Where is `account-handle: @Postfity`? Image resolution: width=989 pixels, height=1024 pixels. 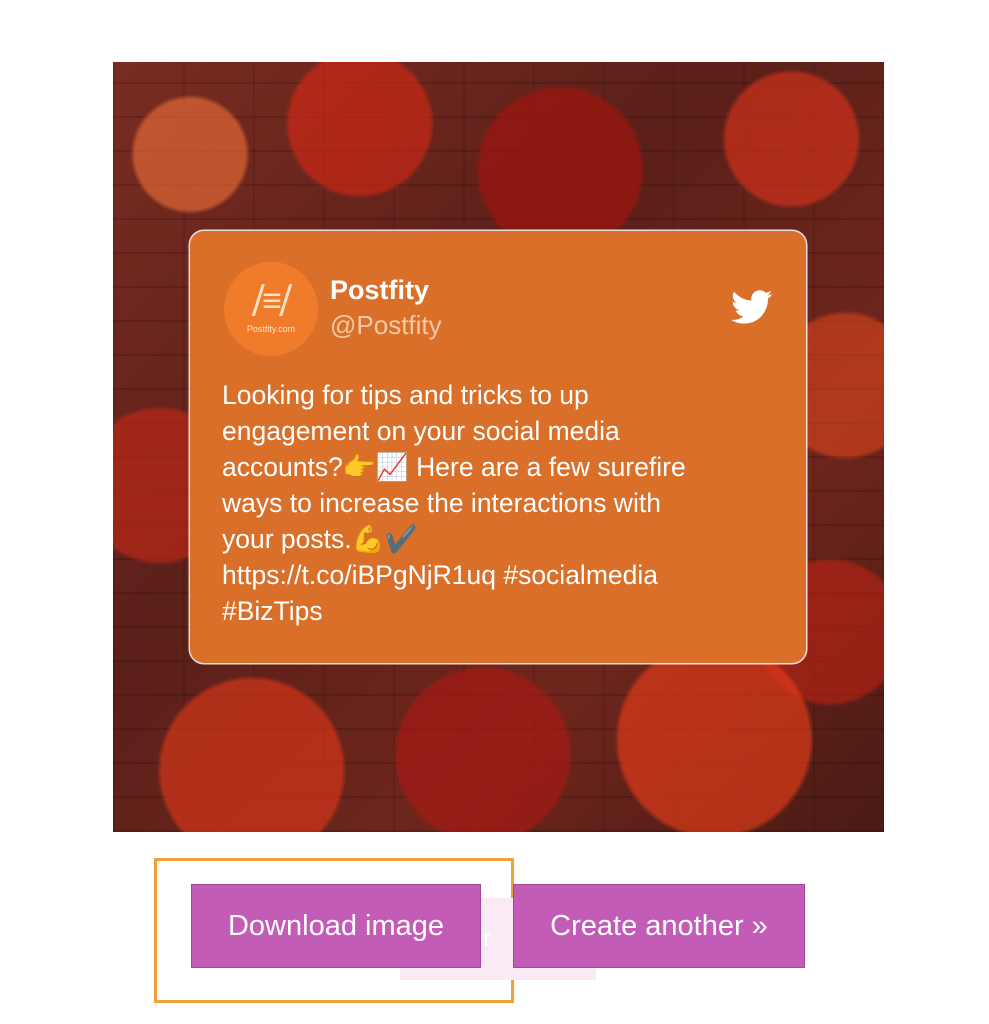 account-handle: @Postfity is located at coordinates (386, 325).